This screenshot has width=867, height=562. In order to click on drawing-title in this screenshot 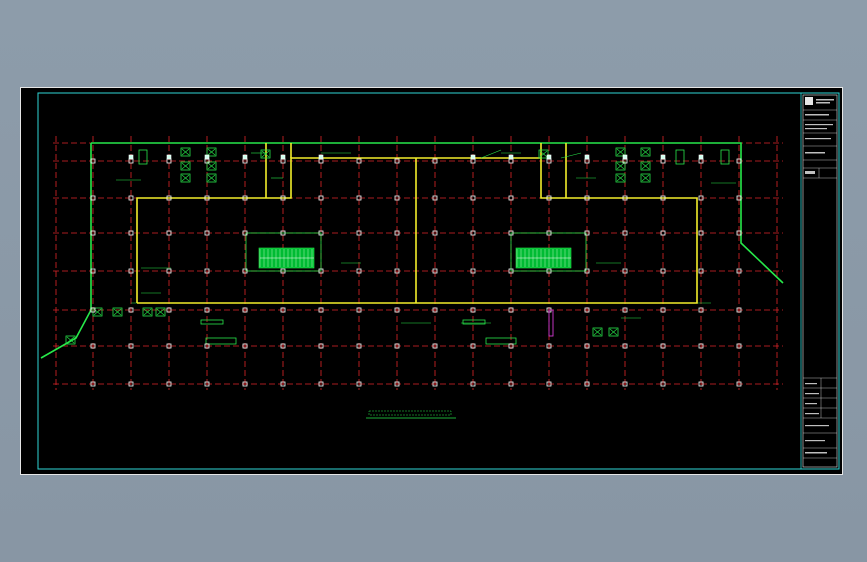, I will do `click(411, 414)`.